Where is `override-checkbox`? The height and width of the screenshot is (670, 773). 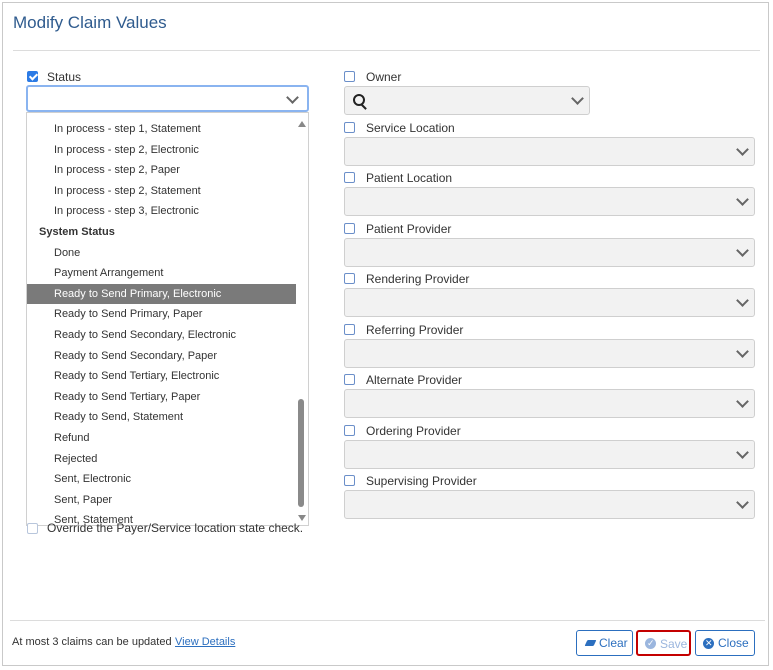 override-checkbox is located at coordinates (32, 528).